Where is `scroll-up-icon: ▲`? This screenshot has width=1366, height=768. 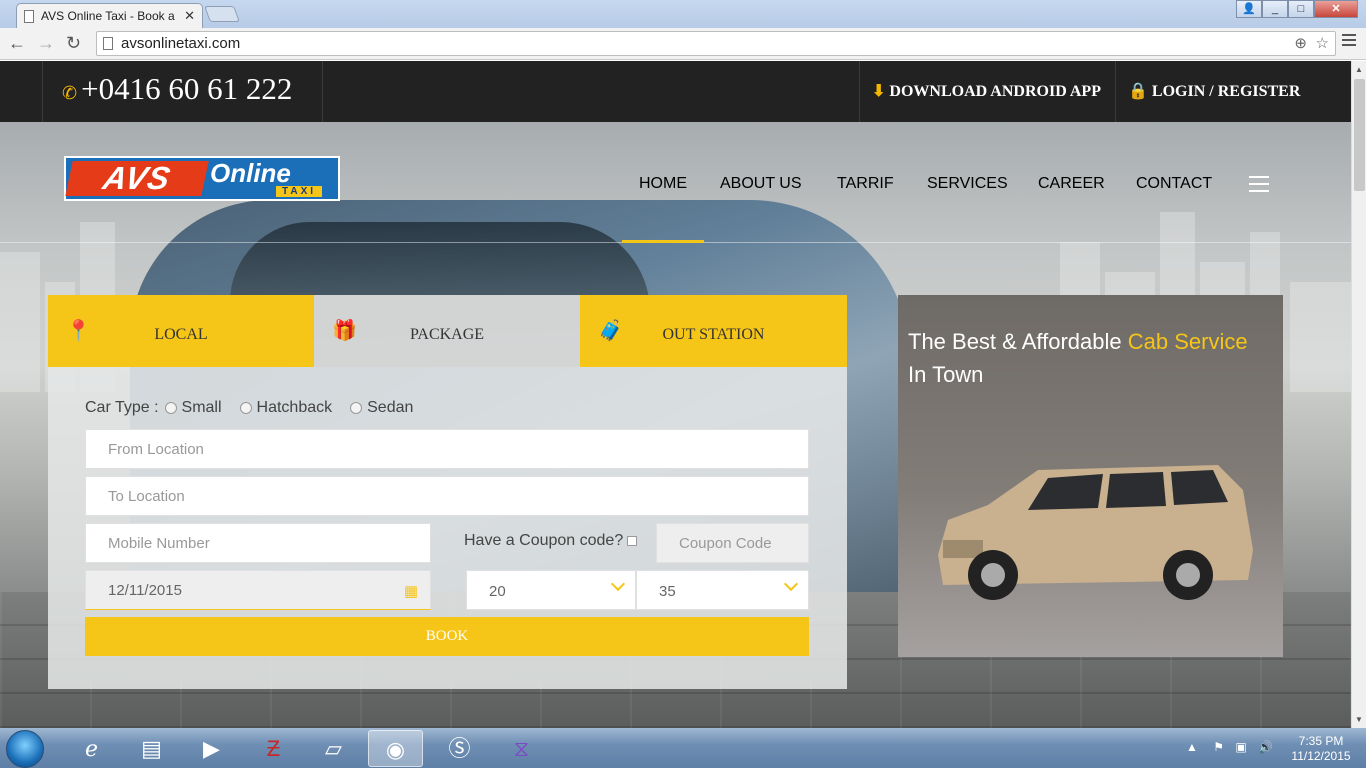
scroll-up-icon: ▲ is located at coordinates (1359, 69).